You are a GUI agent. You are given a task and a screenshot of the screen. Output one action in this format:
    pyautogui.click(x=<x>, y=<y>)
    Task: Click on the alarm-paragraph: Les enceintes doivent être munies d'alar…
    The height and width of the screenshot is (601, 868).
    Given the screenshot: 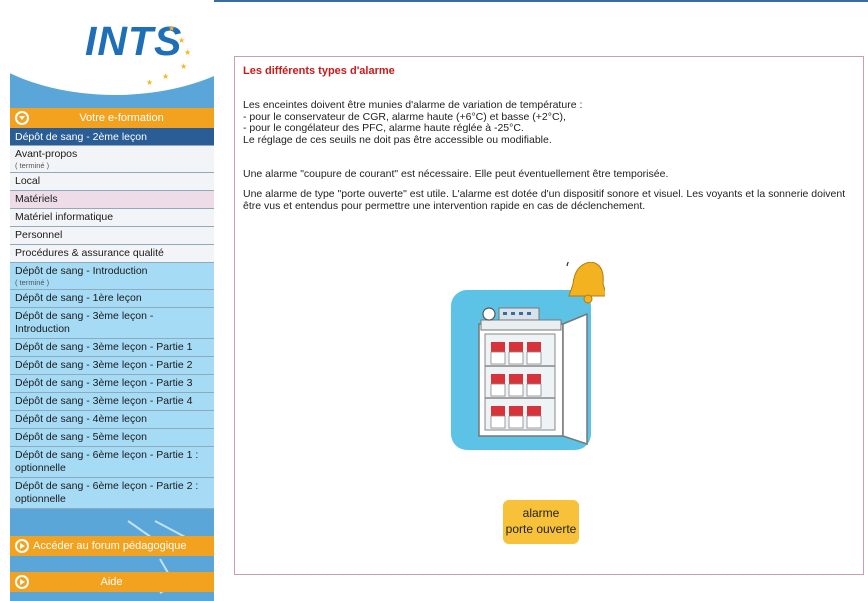 What is the action you would take?
    pyautogui.click(x=413, y=122)
    